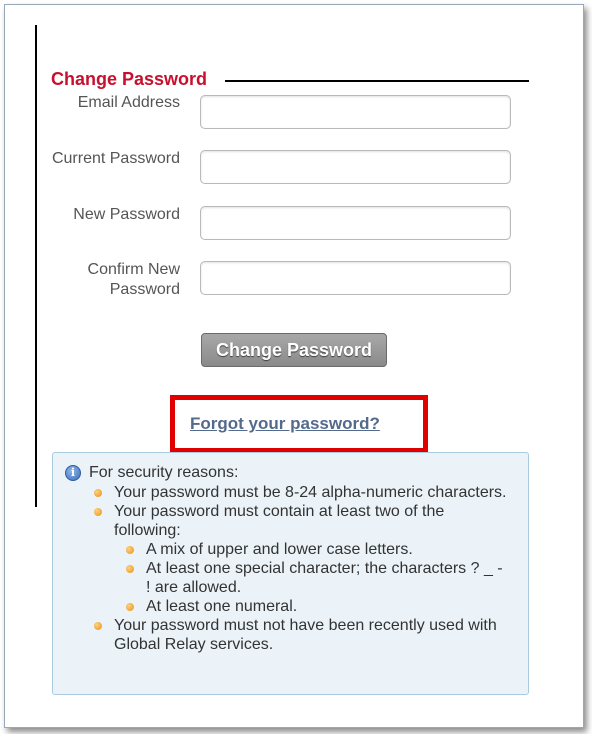 The image size is (592, 734). Describe the element at coordinates (164, 472) in the screenshot. I see `info-heading: For security reasons:` at that location.